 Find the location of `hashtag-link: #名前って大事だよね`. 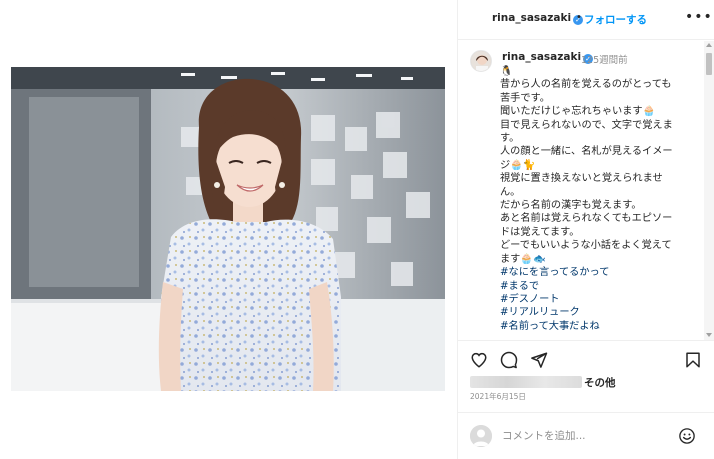

hashtag-link: #名前って大事だよね is located at coordinates (600, 326).